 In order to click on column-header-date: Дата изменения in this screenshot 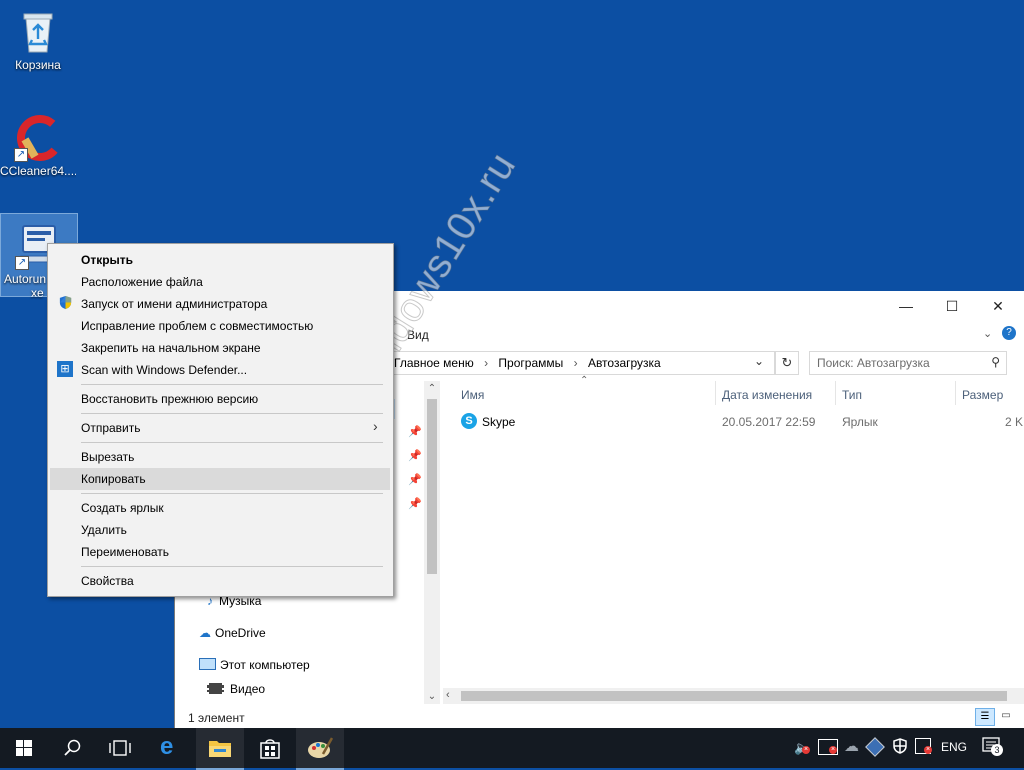, I will do `click(767, 395)`.